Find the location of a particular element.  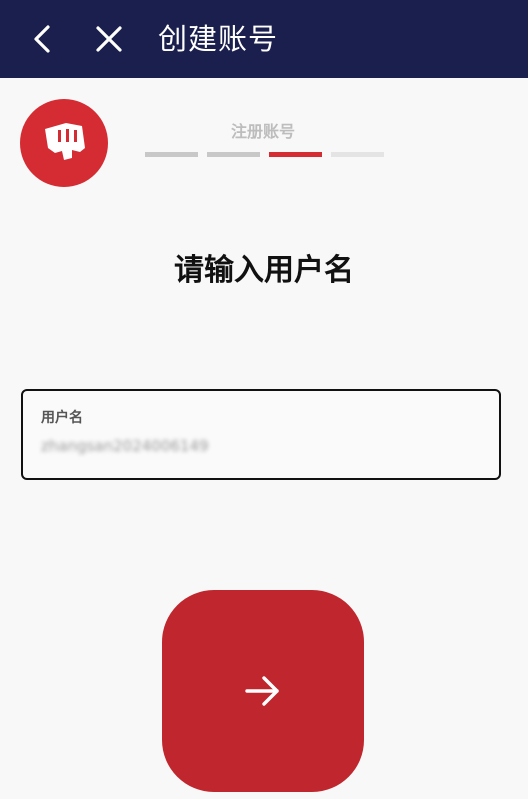

username-input is located at coordinates (241, 446).